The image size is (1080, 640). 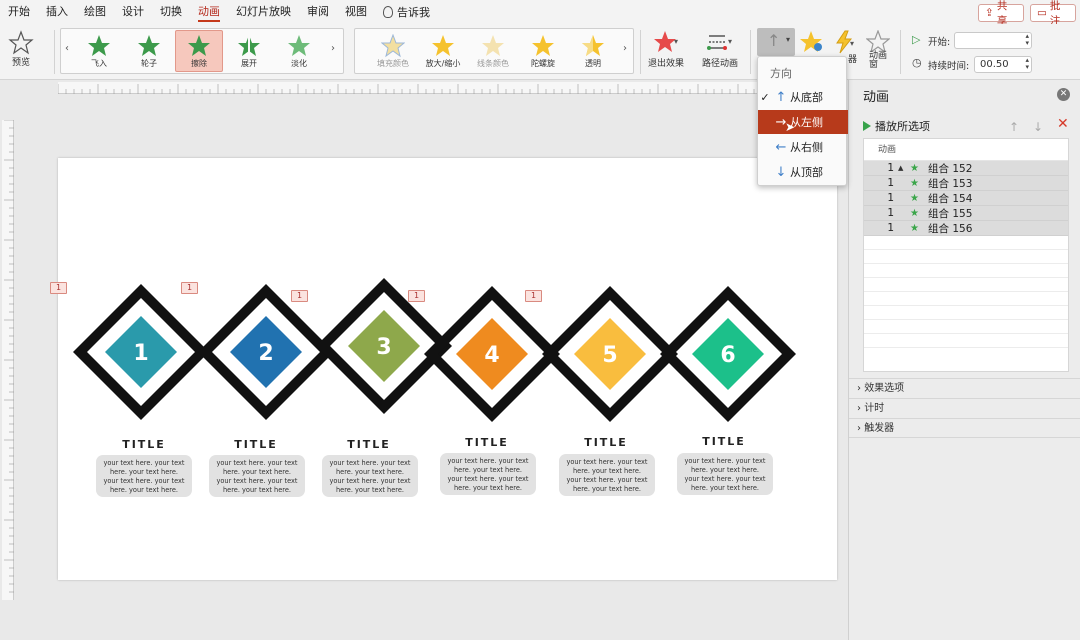 I want to click on split-star-icon, so click(x=249, y=45).